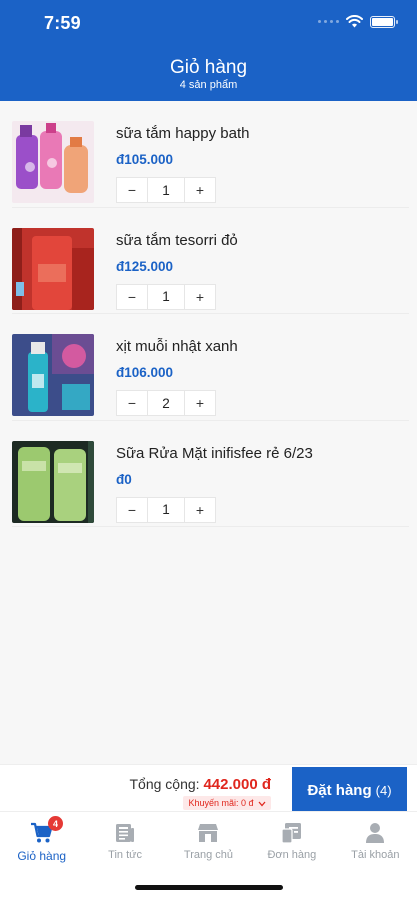  What do you see at coordinates (209, 887) in the screenshot?
I see `home-indicator` at bounding box center [209, 887].